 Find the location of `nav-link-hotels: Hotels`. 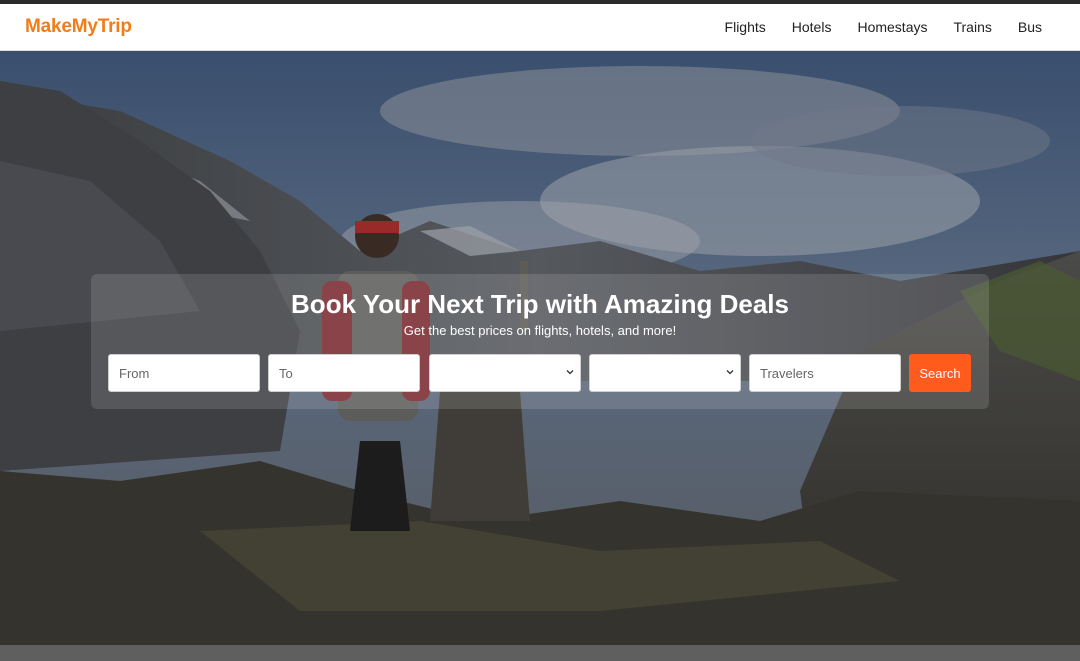

nav-link-hotels: Hotels is located at coordinates (812, 27).